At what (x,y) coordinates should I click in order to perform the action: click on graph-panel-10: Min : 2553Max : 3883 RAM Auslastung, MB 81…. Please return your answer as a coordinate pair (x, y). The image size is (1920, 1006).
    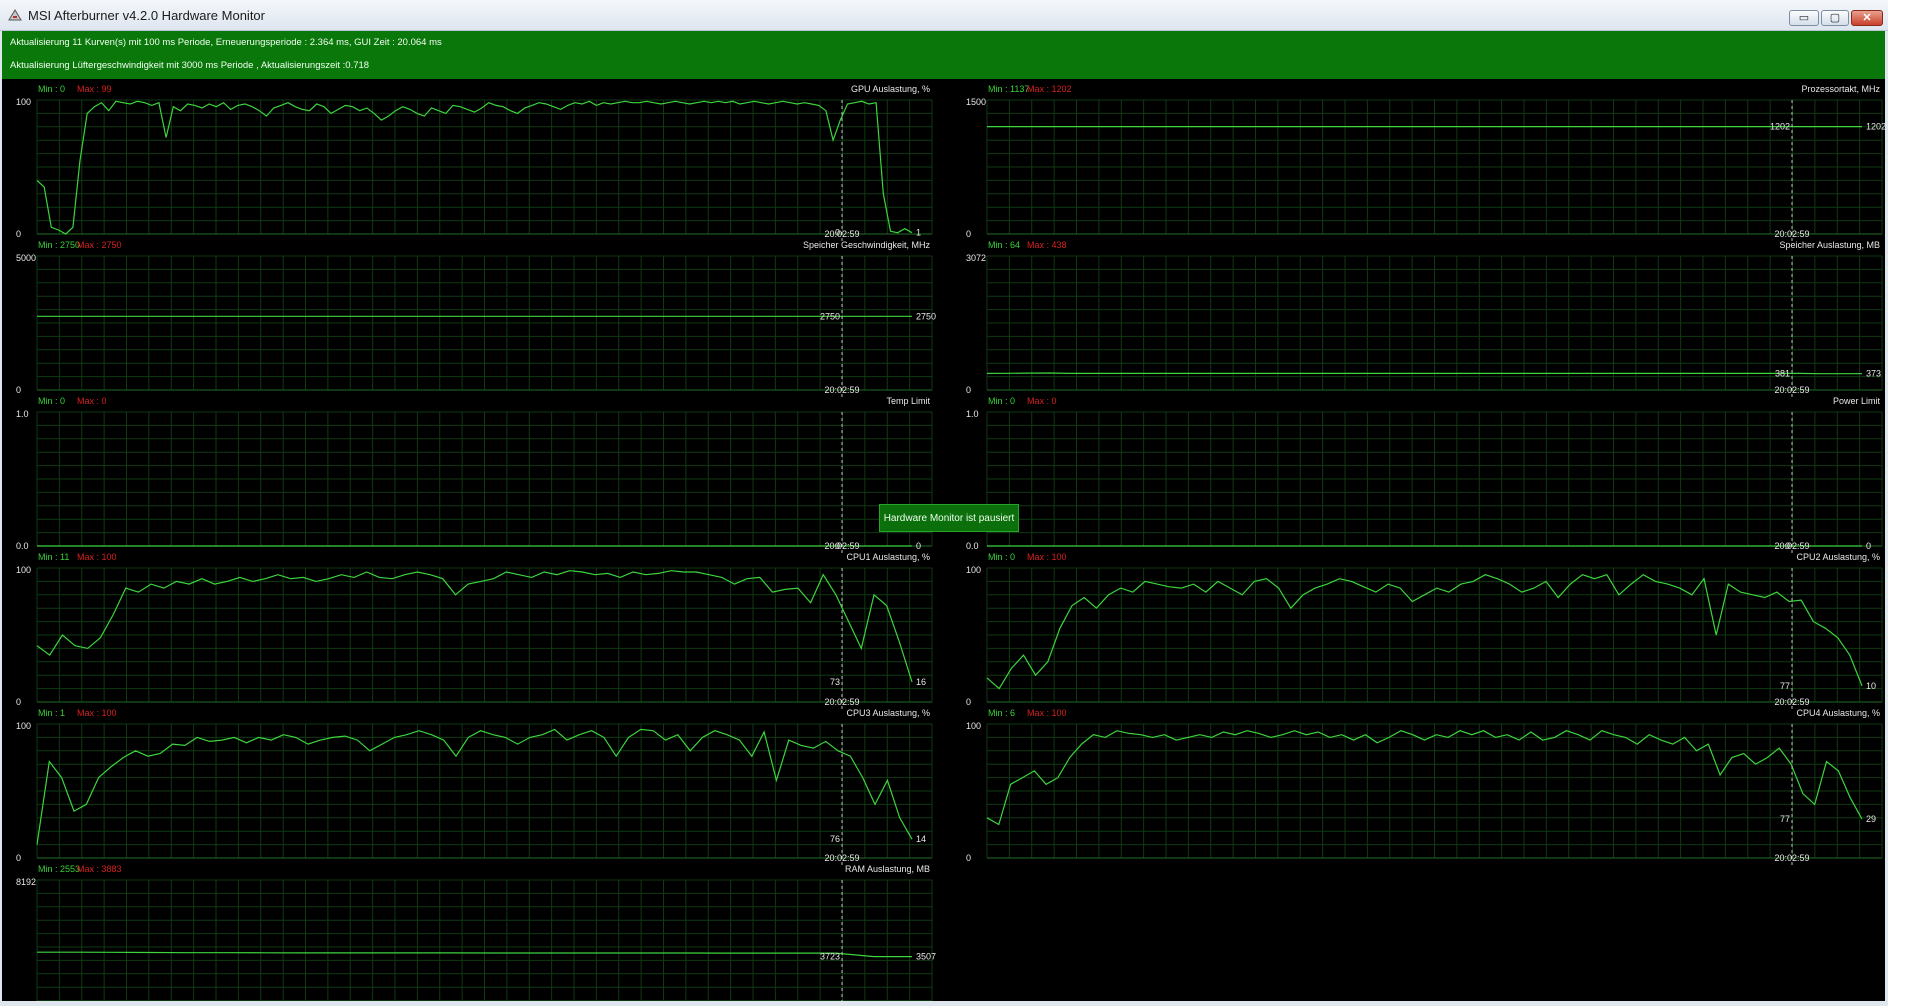
    Looking at the image, I should click on (476, 932).